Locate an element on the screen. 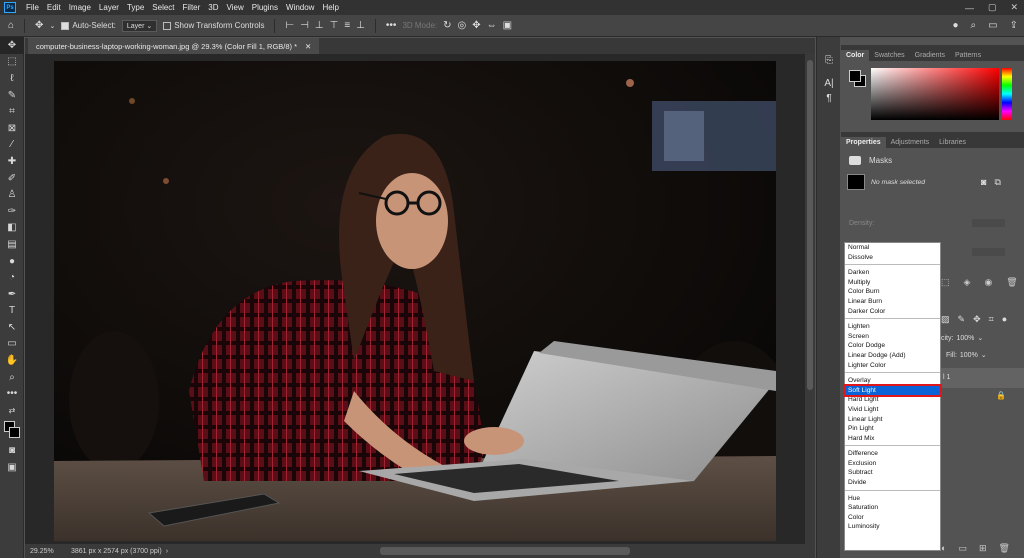 Image resolution: width=1024 pixels, height=558 pixels. auto-select-target-dropdown: Layer ⌄ is located at coordinates (139, 25).